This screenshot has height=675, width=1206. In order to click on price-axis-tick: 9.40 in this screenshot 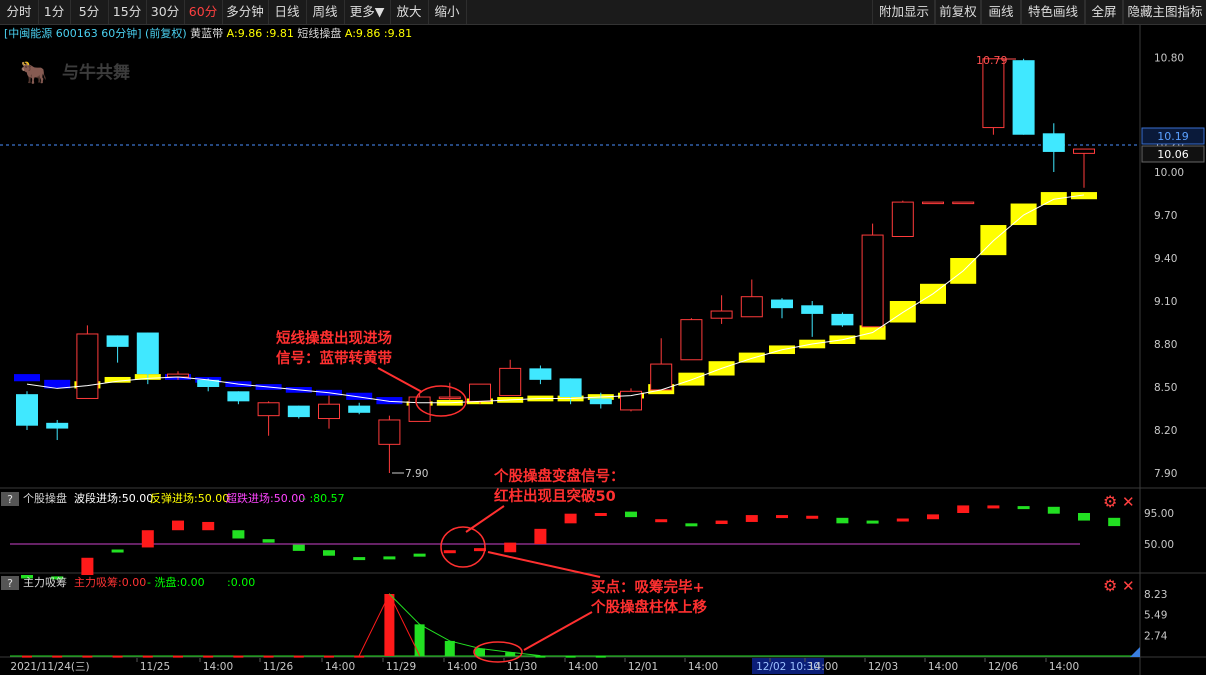, I will do `click(1165, 259)`.